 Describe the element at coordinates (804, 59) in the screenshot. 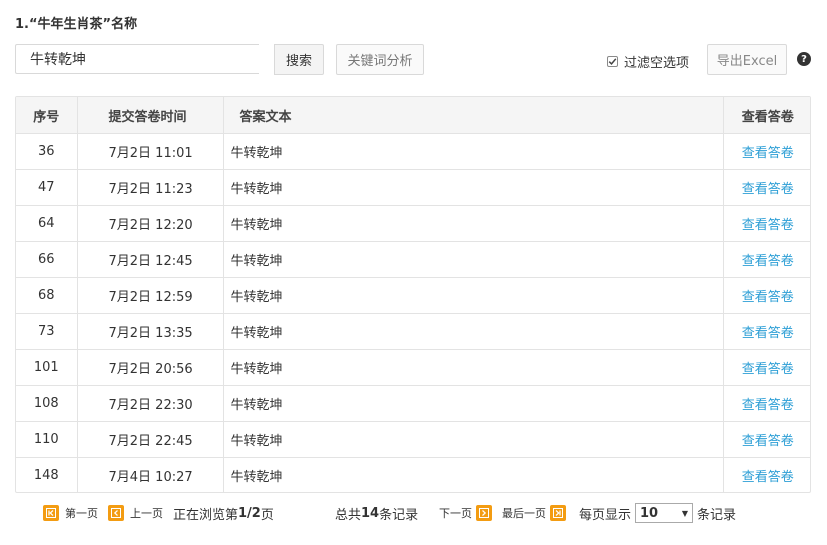

I see `help-icon: ?` at that location.